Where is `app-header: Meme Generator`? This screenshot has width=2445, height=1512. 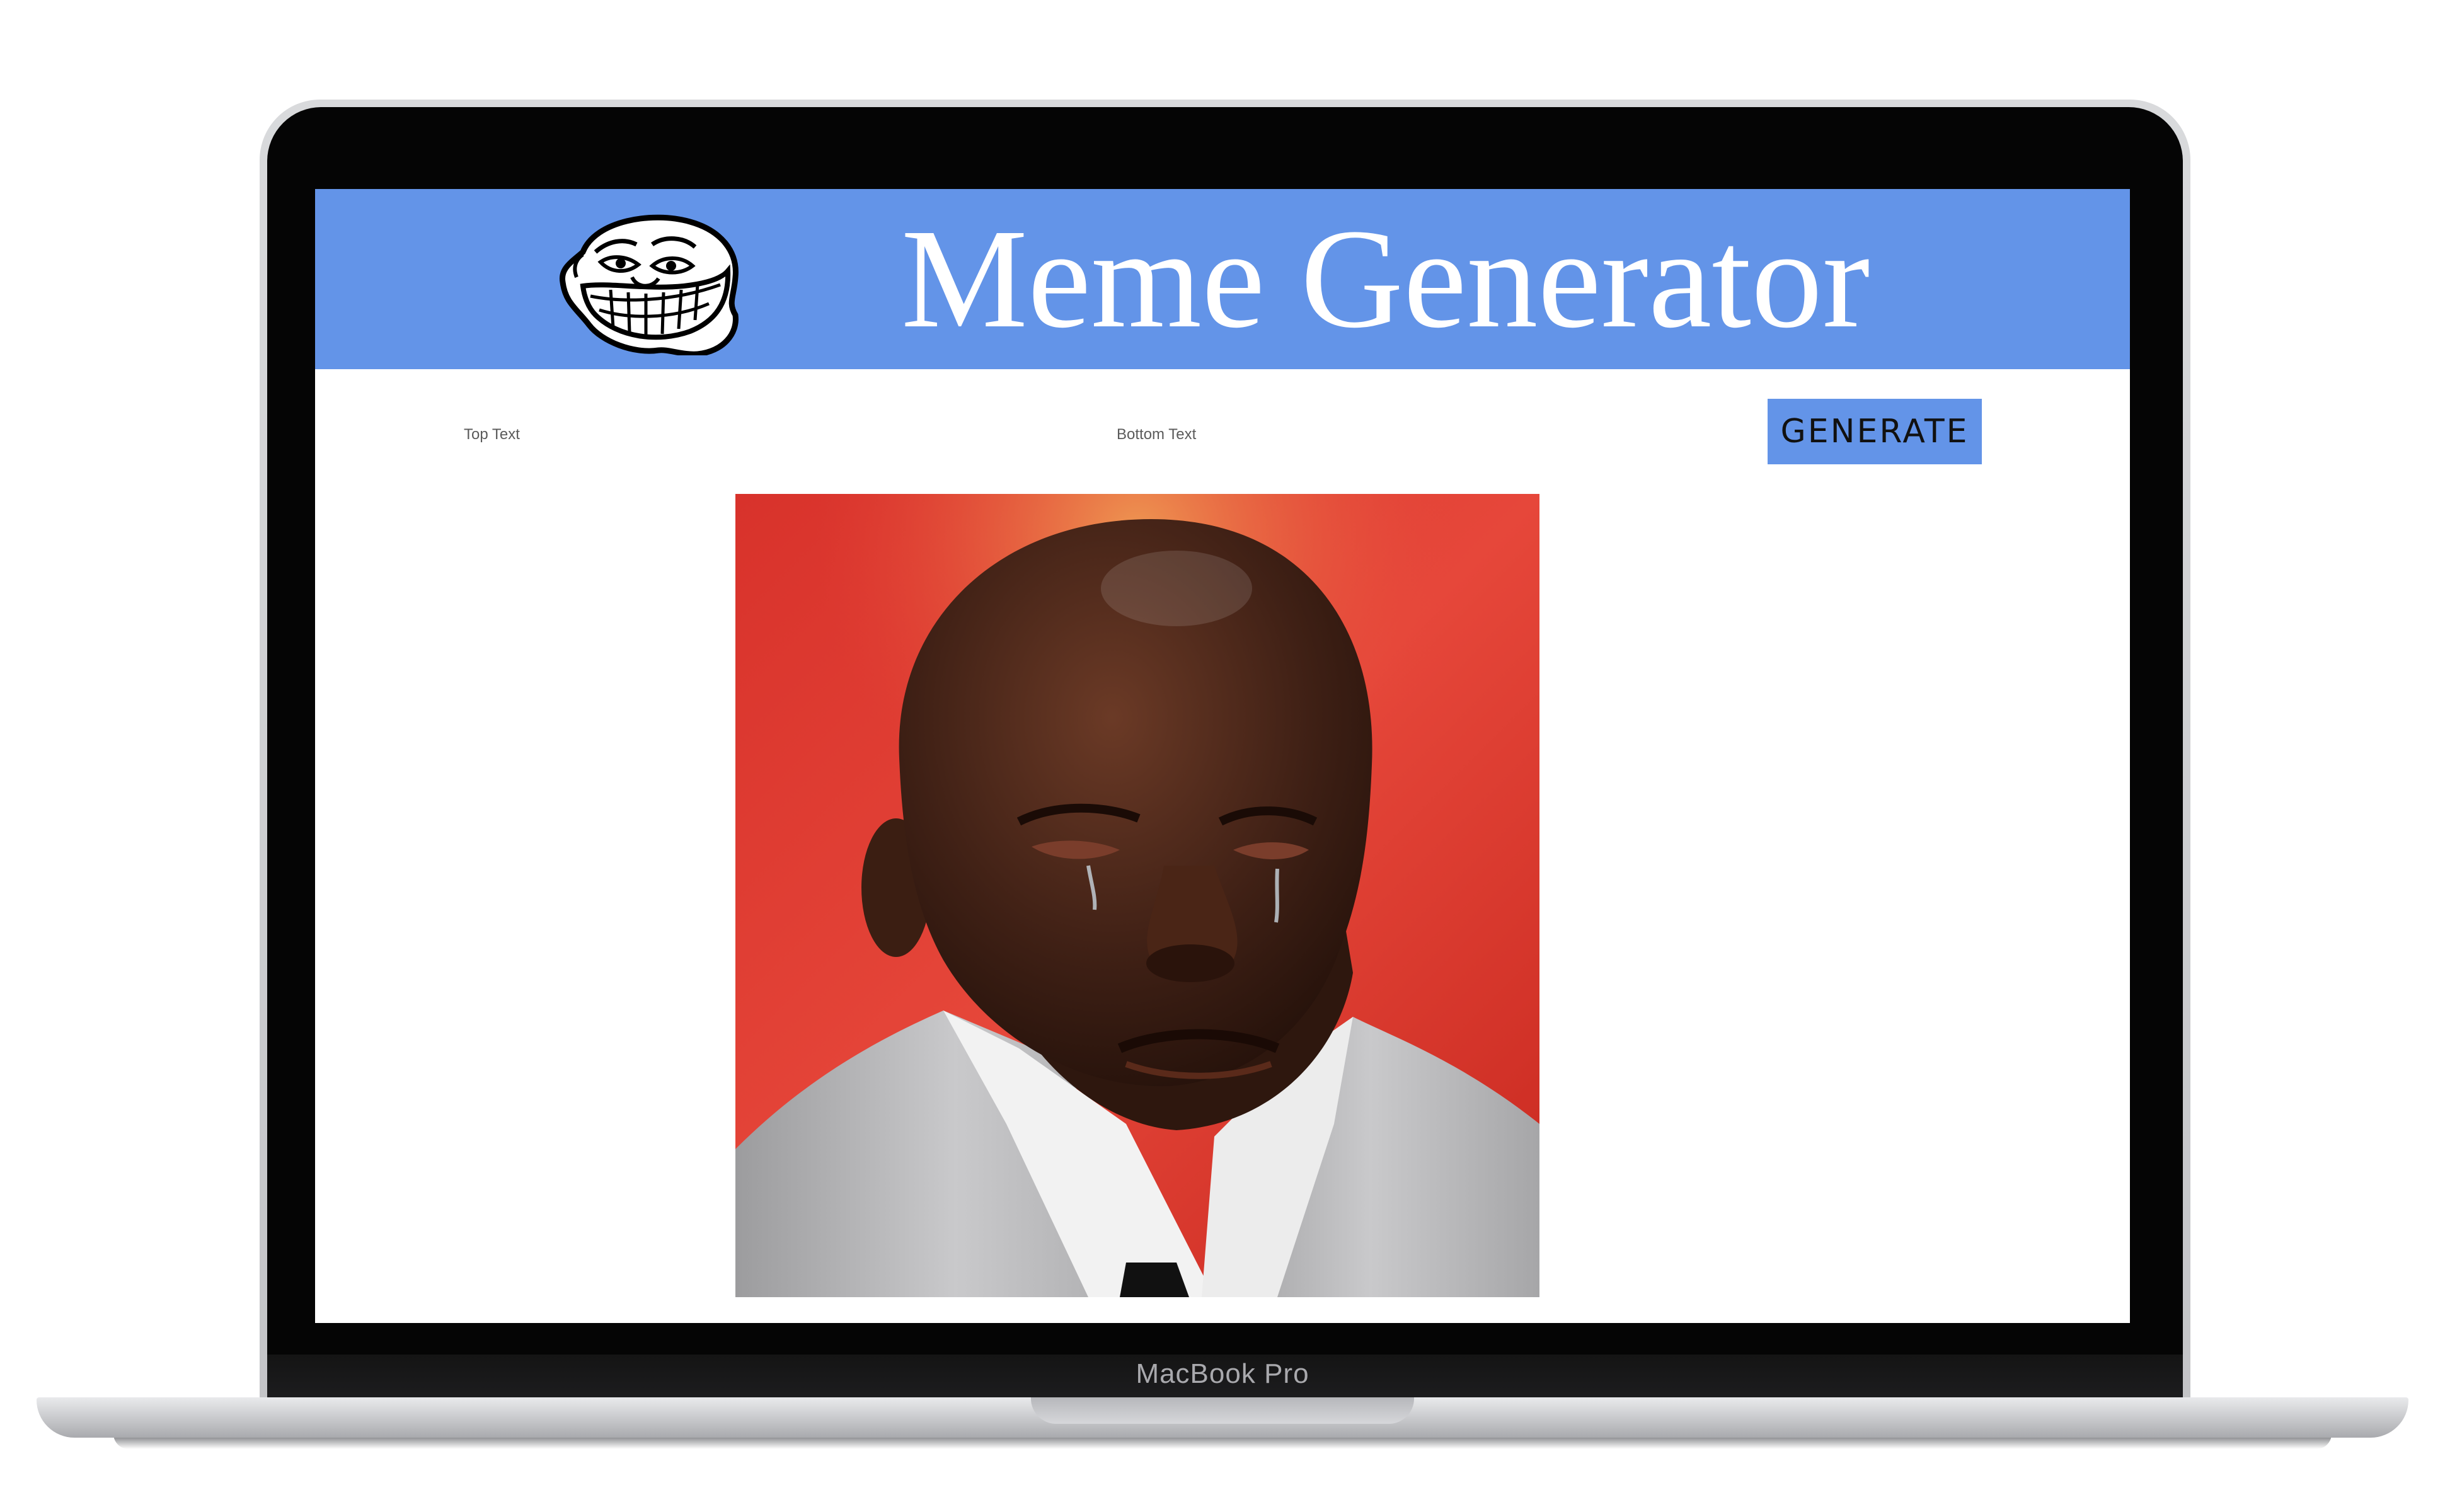 app-header: Meme Generator is located at coordinates (1222, 279).